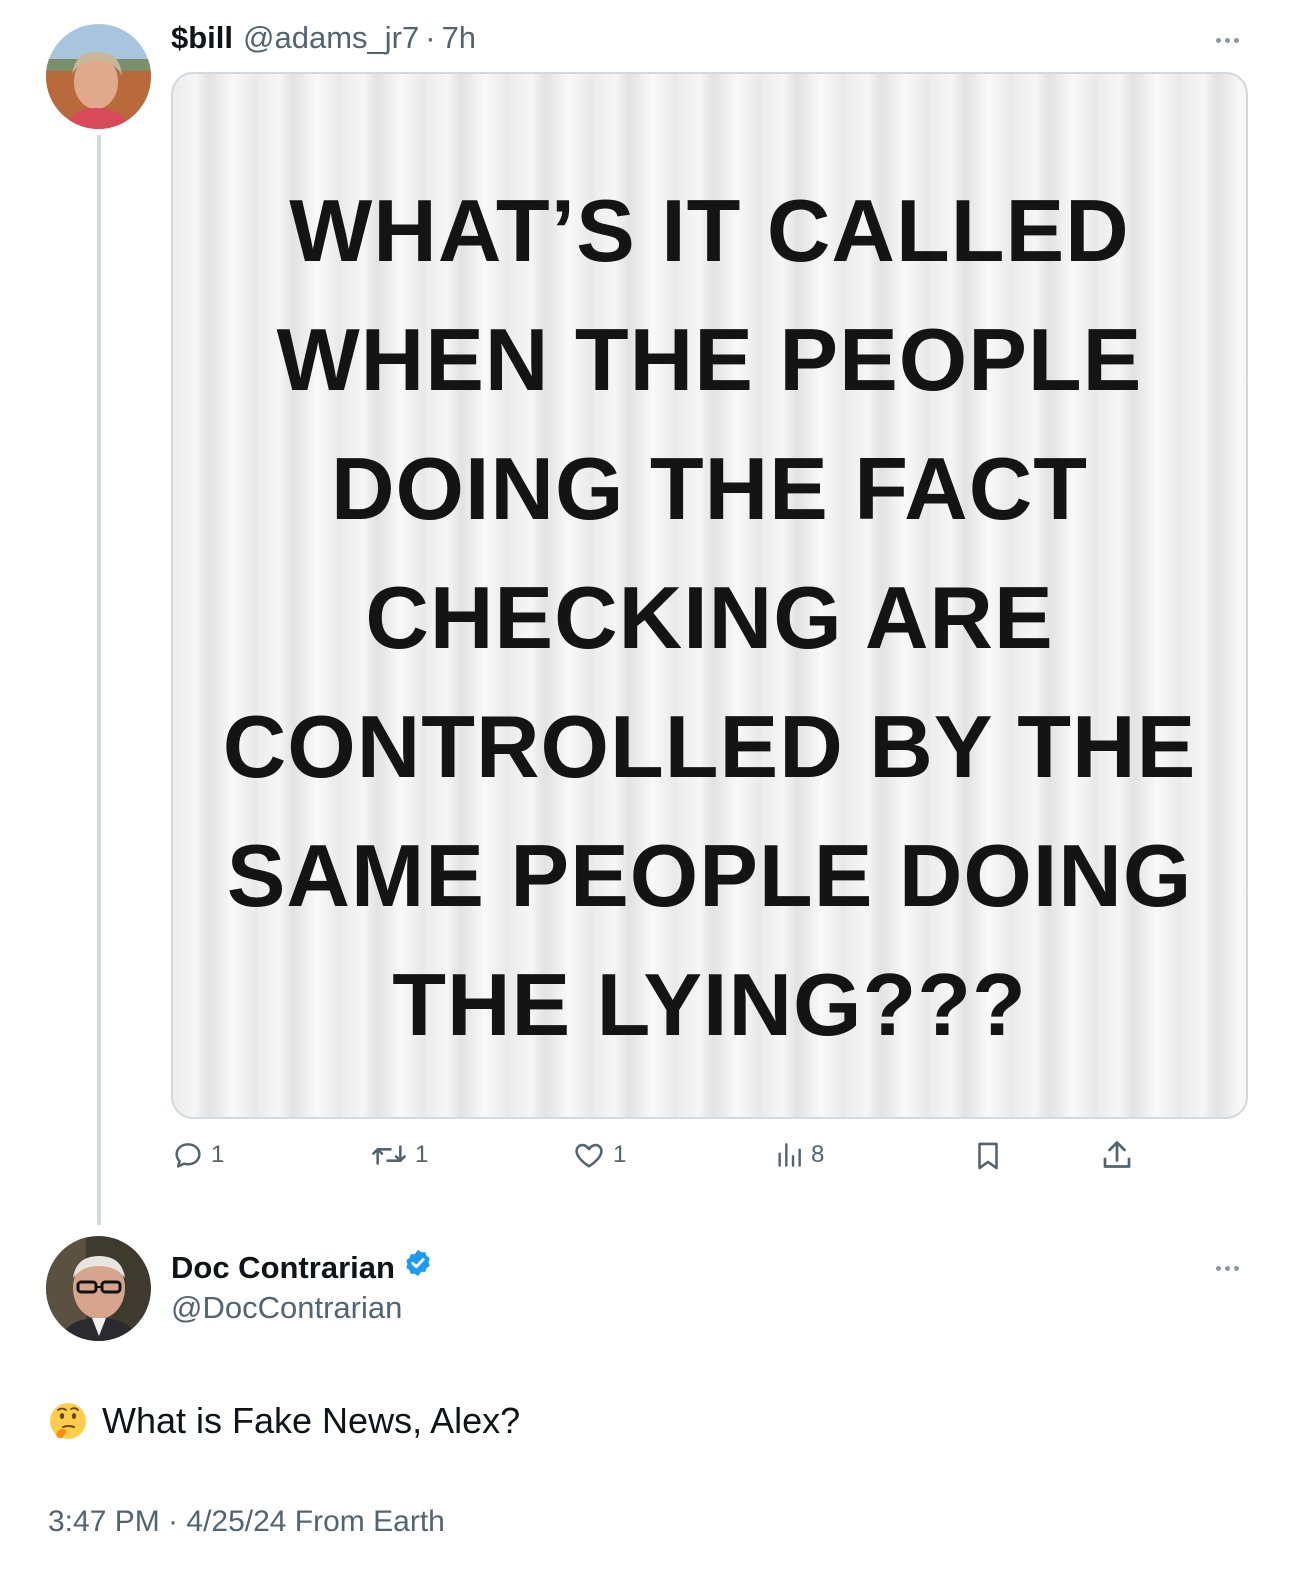 Image resolution: width=1304 pixels, height=1583 pixels. What do you see at coordinates (709, 1004) in the screenshot?
I see `media-line: THE LYING???` at bounding box center [709, 1004].